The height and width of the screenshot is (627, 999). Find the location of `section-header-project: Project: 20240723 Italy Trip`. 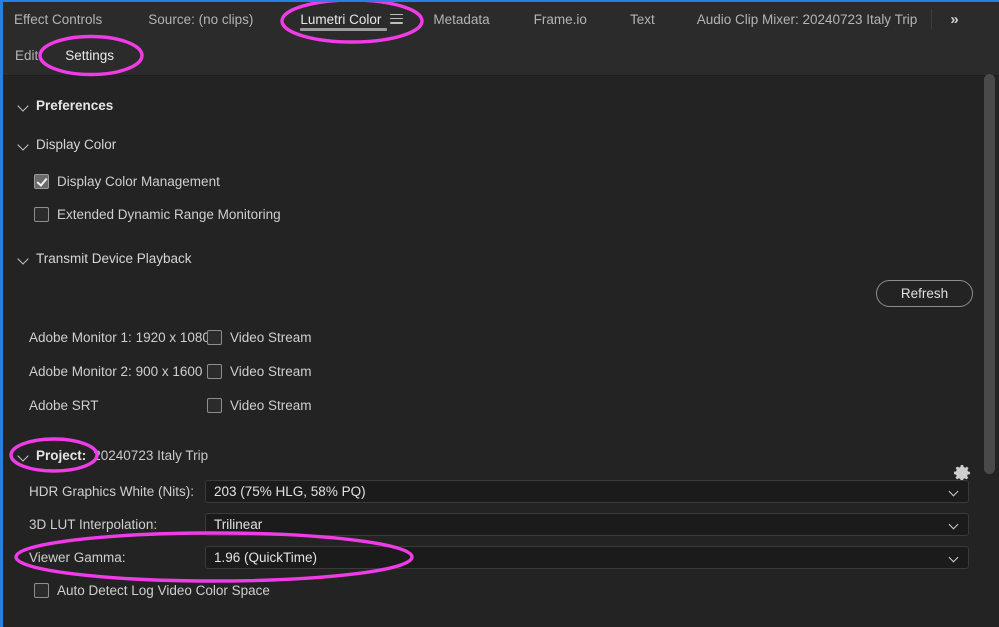

section-header-project: Project: 20240723 Italy Trip is located at coordinates (501, 455).